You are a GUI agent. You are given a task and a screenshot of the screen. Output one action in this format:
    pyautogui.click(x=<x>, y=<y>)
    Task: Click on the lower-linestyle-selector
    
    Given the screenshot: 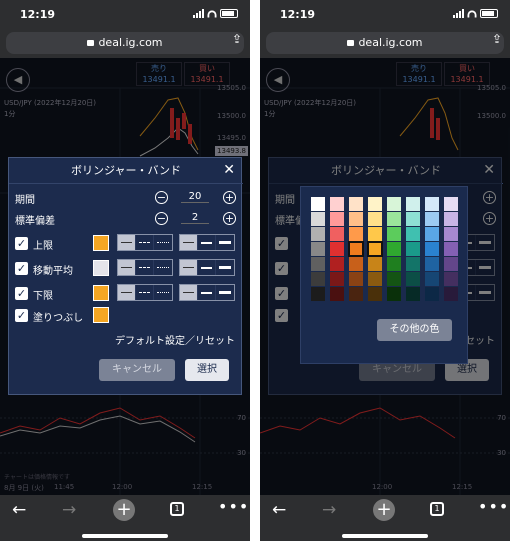 What is the action you would take?
    pyautogui.click(x=145, y=292)
    